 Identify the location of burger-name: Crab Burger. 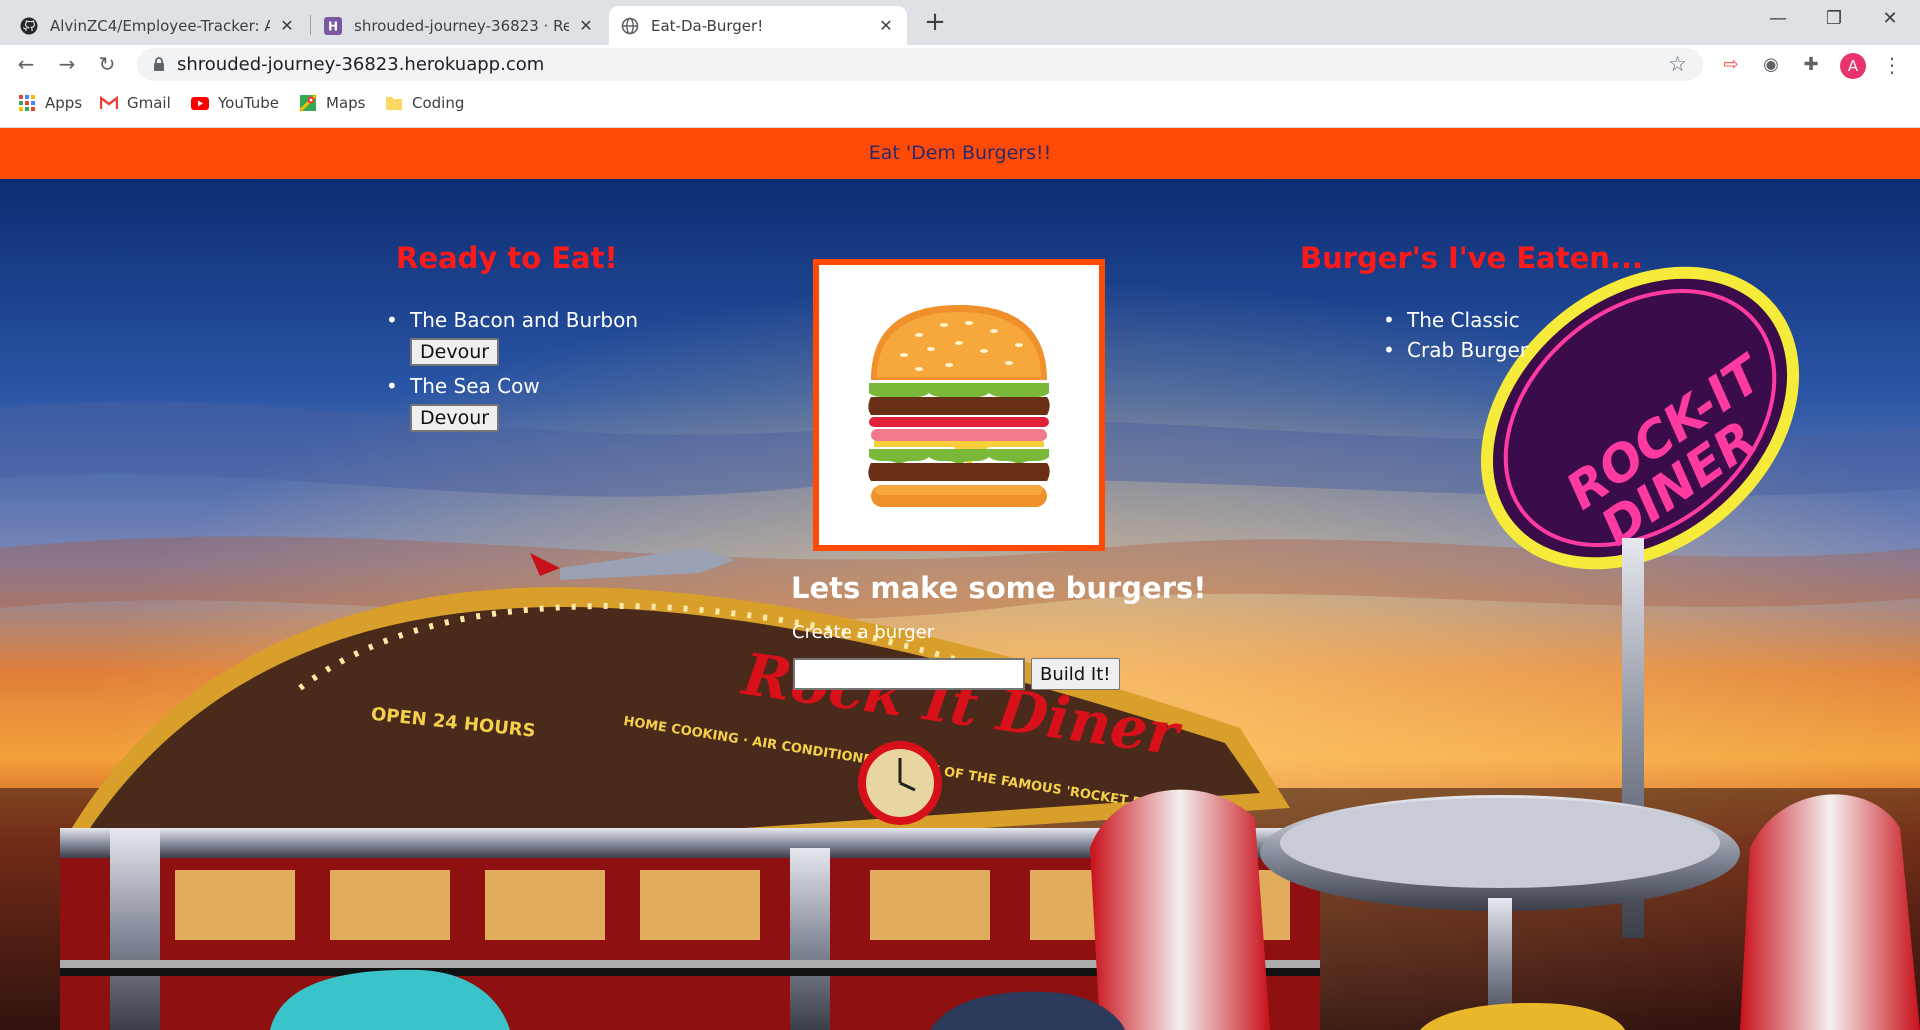
(1467, 350).